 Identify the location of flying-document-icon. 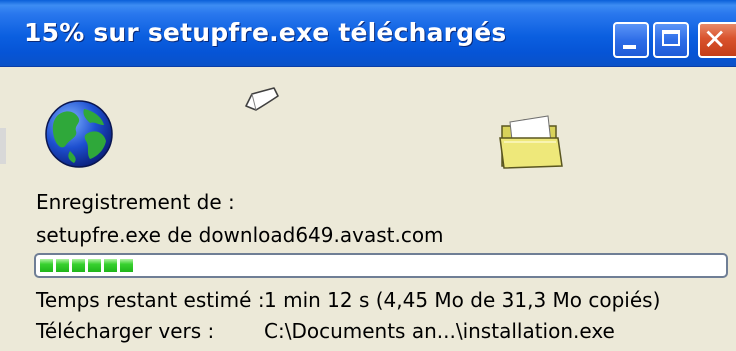
(262, 99).